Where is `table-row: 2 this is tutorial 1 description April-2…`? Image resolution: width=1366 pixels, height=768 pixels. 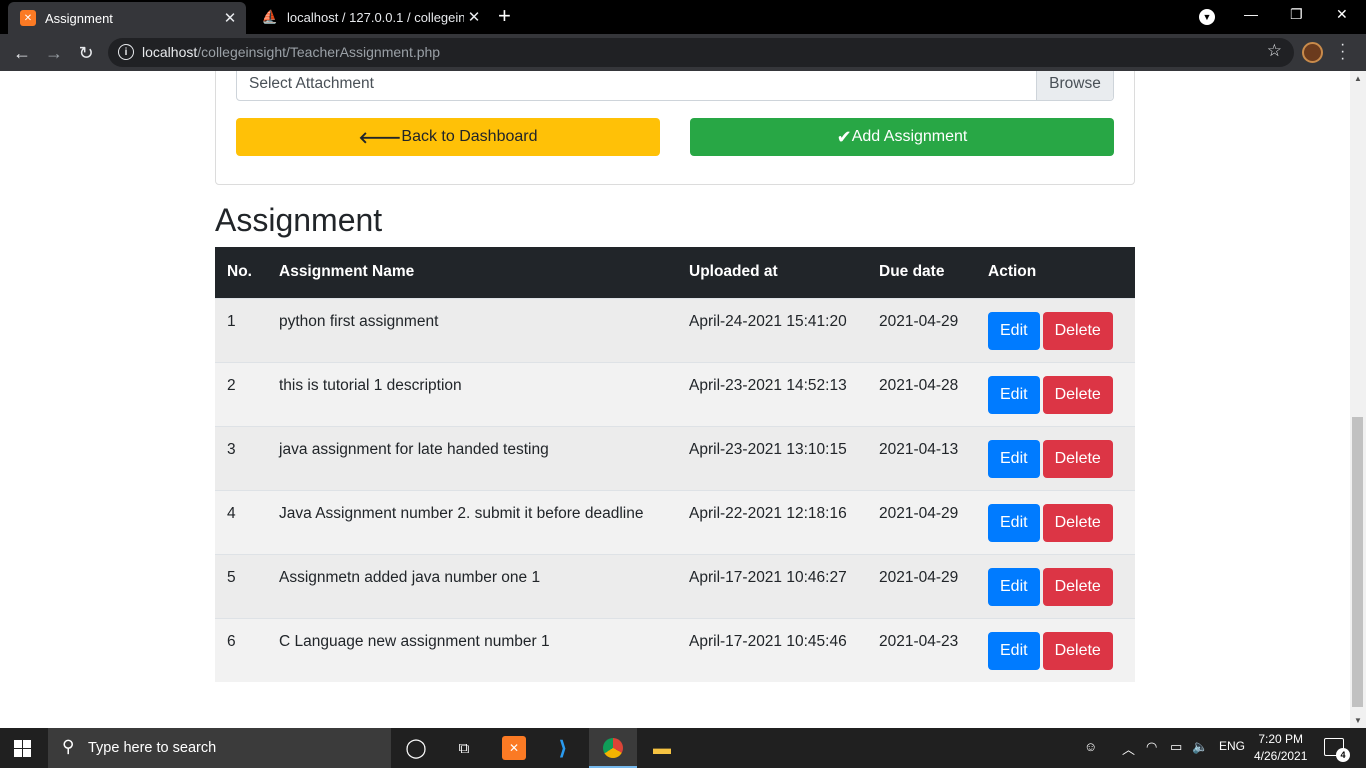 table-row: 2 this is tutorial 1 description April-2… is located at coordinates (675, 394).